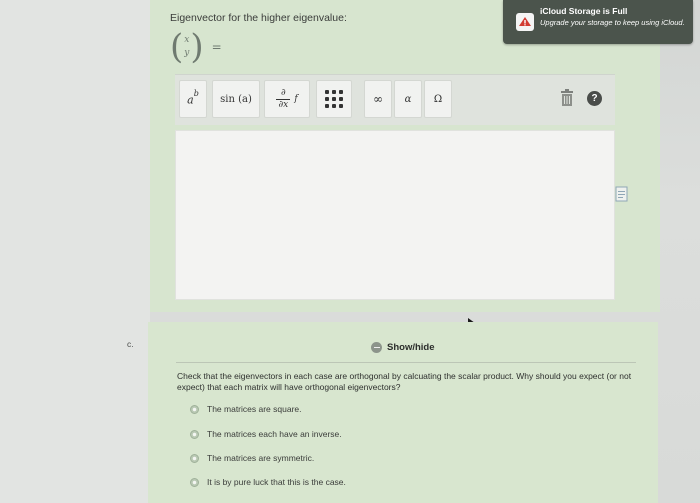  I want to click on vector-input: ( x y ) =, so click(196, 47).